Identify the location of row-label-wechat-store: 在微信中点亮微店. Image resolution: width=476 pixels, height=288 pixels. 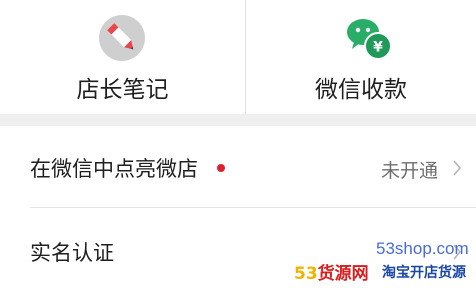
(114, 169).